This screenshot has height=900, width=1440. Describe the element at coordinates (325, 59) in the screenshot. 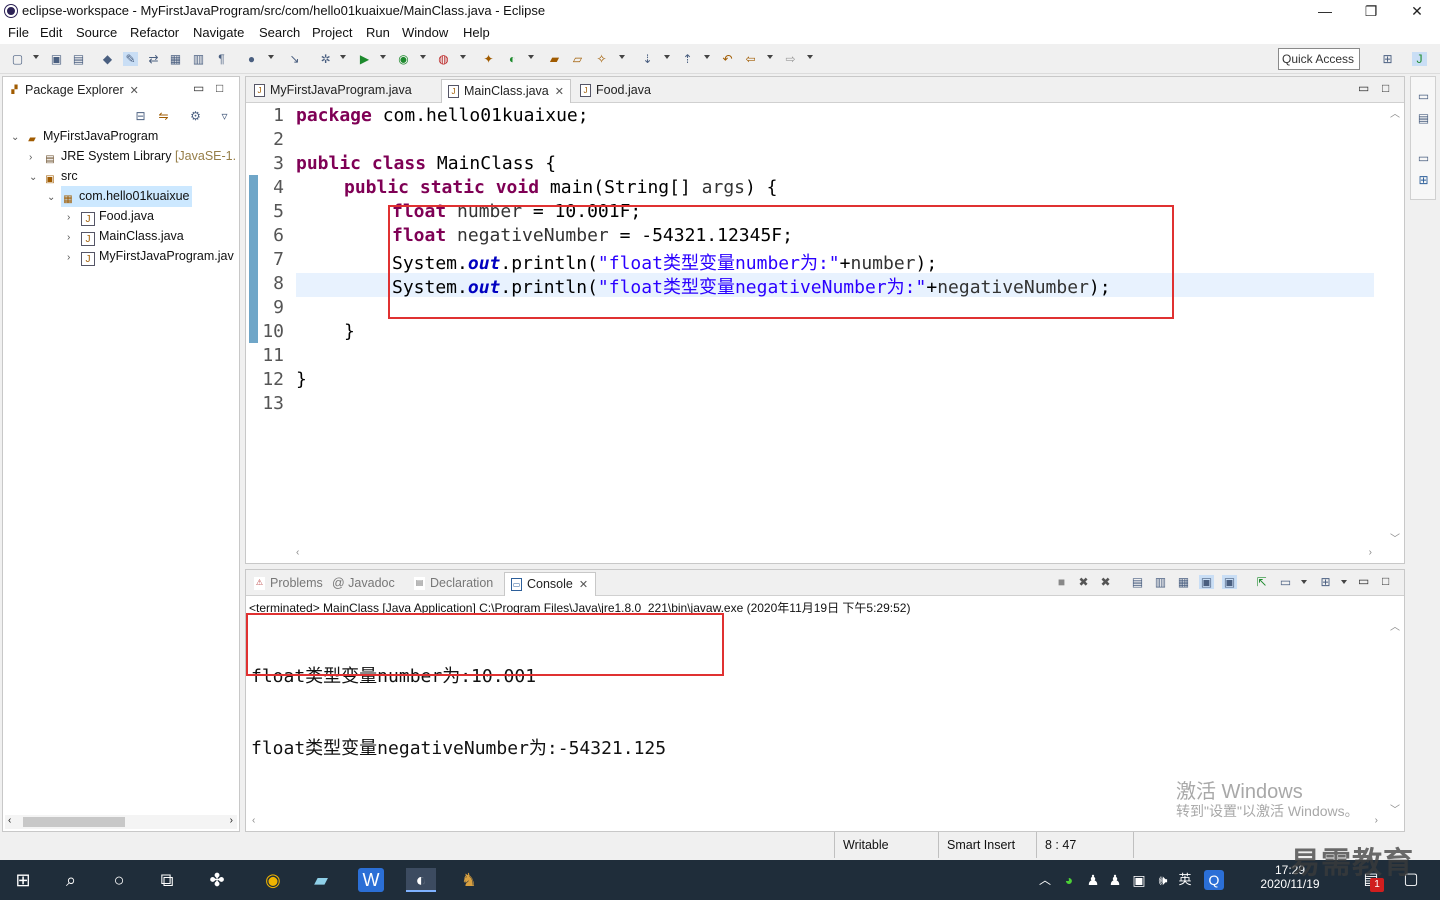

I see `debug-icon: ✲` at that location.